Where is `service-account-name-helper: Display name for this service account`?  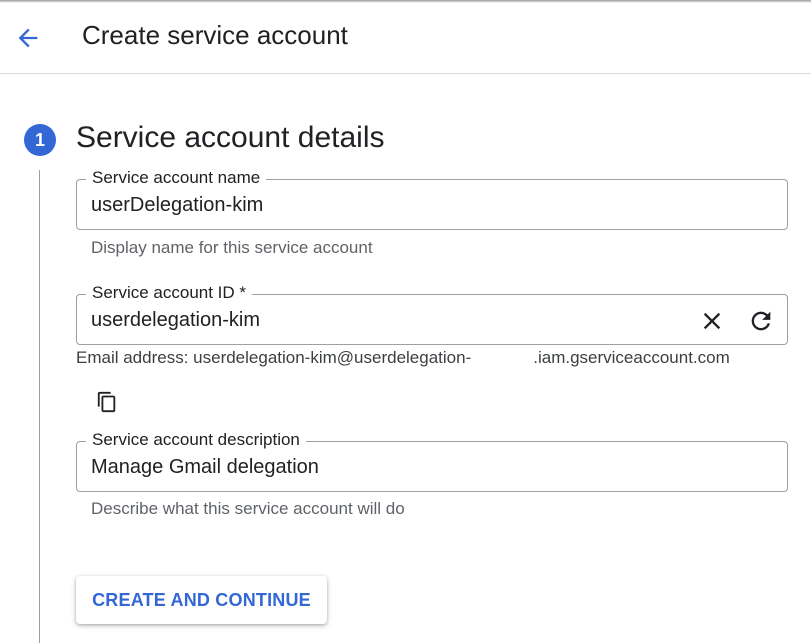 service-account-name-helper: Display name for this service account is located at coordinates (232, 247).